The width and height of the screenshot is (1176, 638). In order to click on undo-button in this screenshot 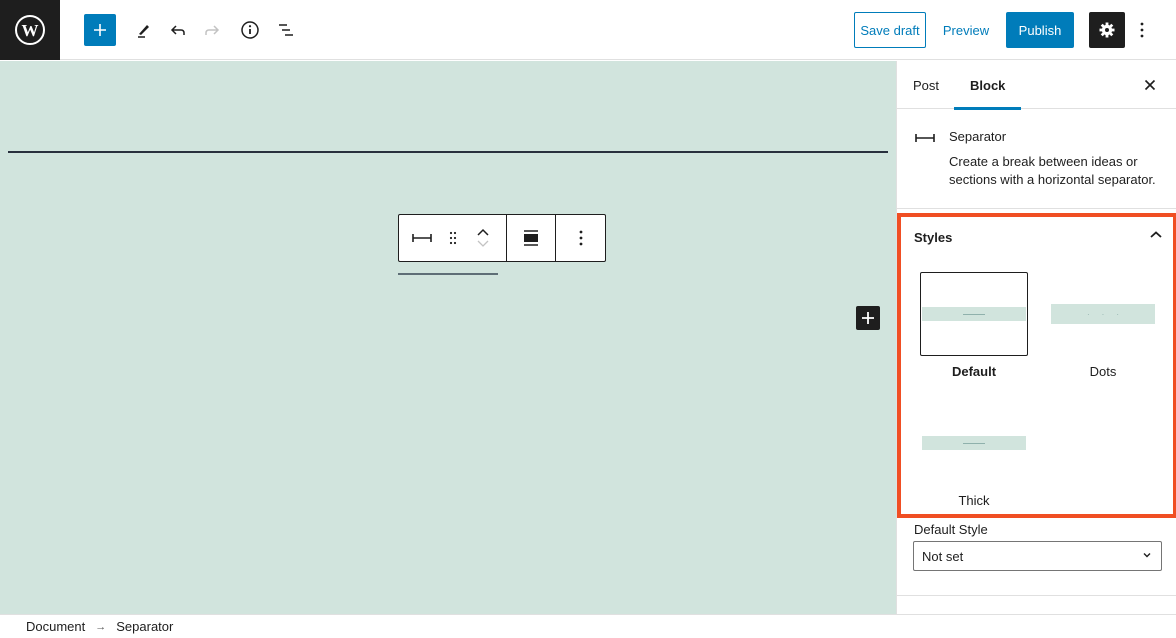, I will do `click(178, 30)`.